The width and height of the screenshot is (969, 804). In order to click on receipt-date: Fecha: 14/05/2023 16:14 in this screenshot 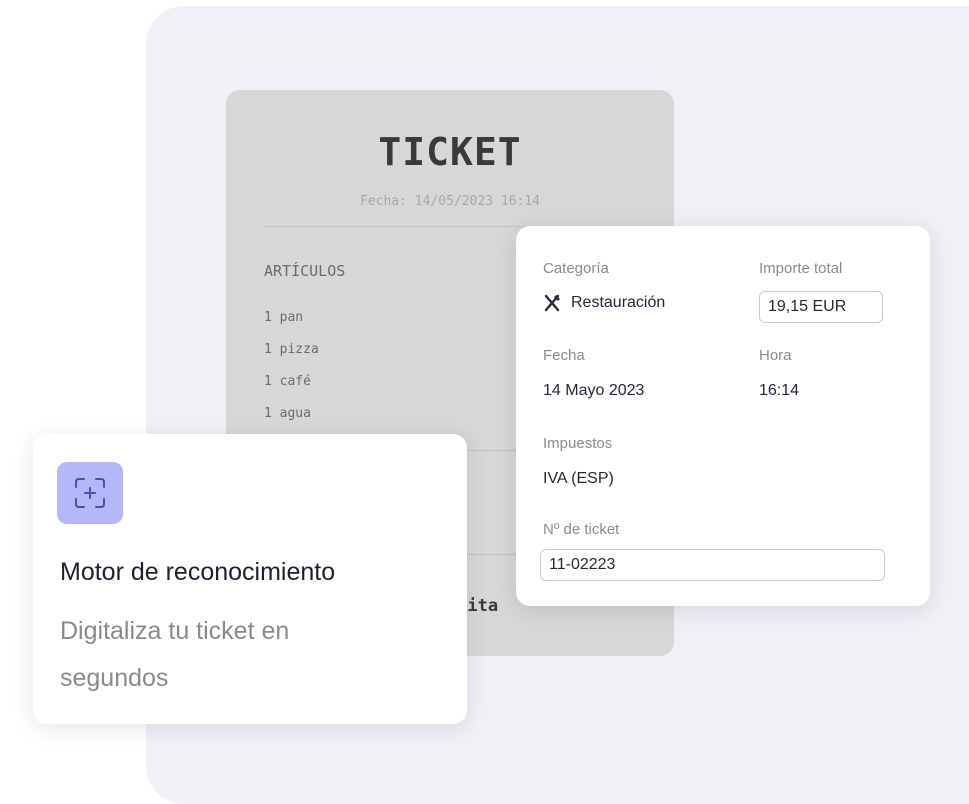, I will do `click(449, 201)`.